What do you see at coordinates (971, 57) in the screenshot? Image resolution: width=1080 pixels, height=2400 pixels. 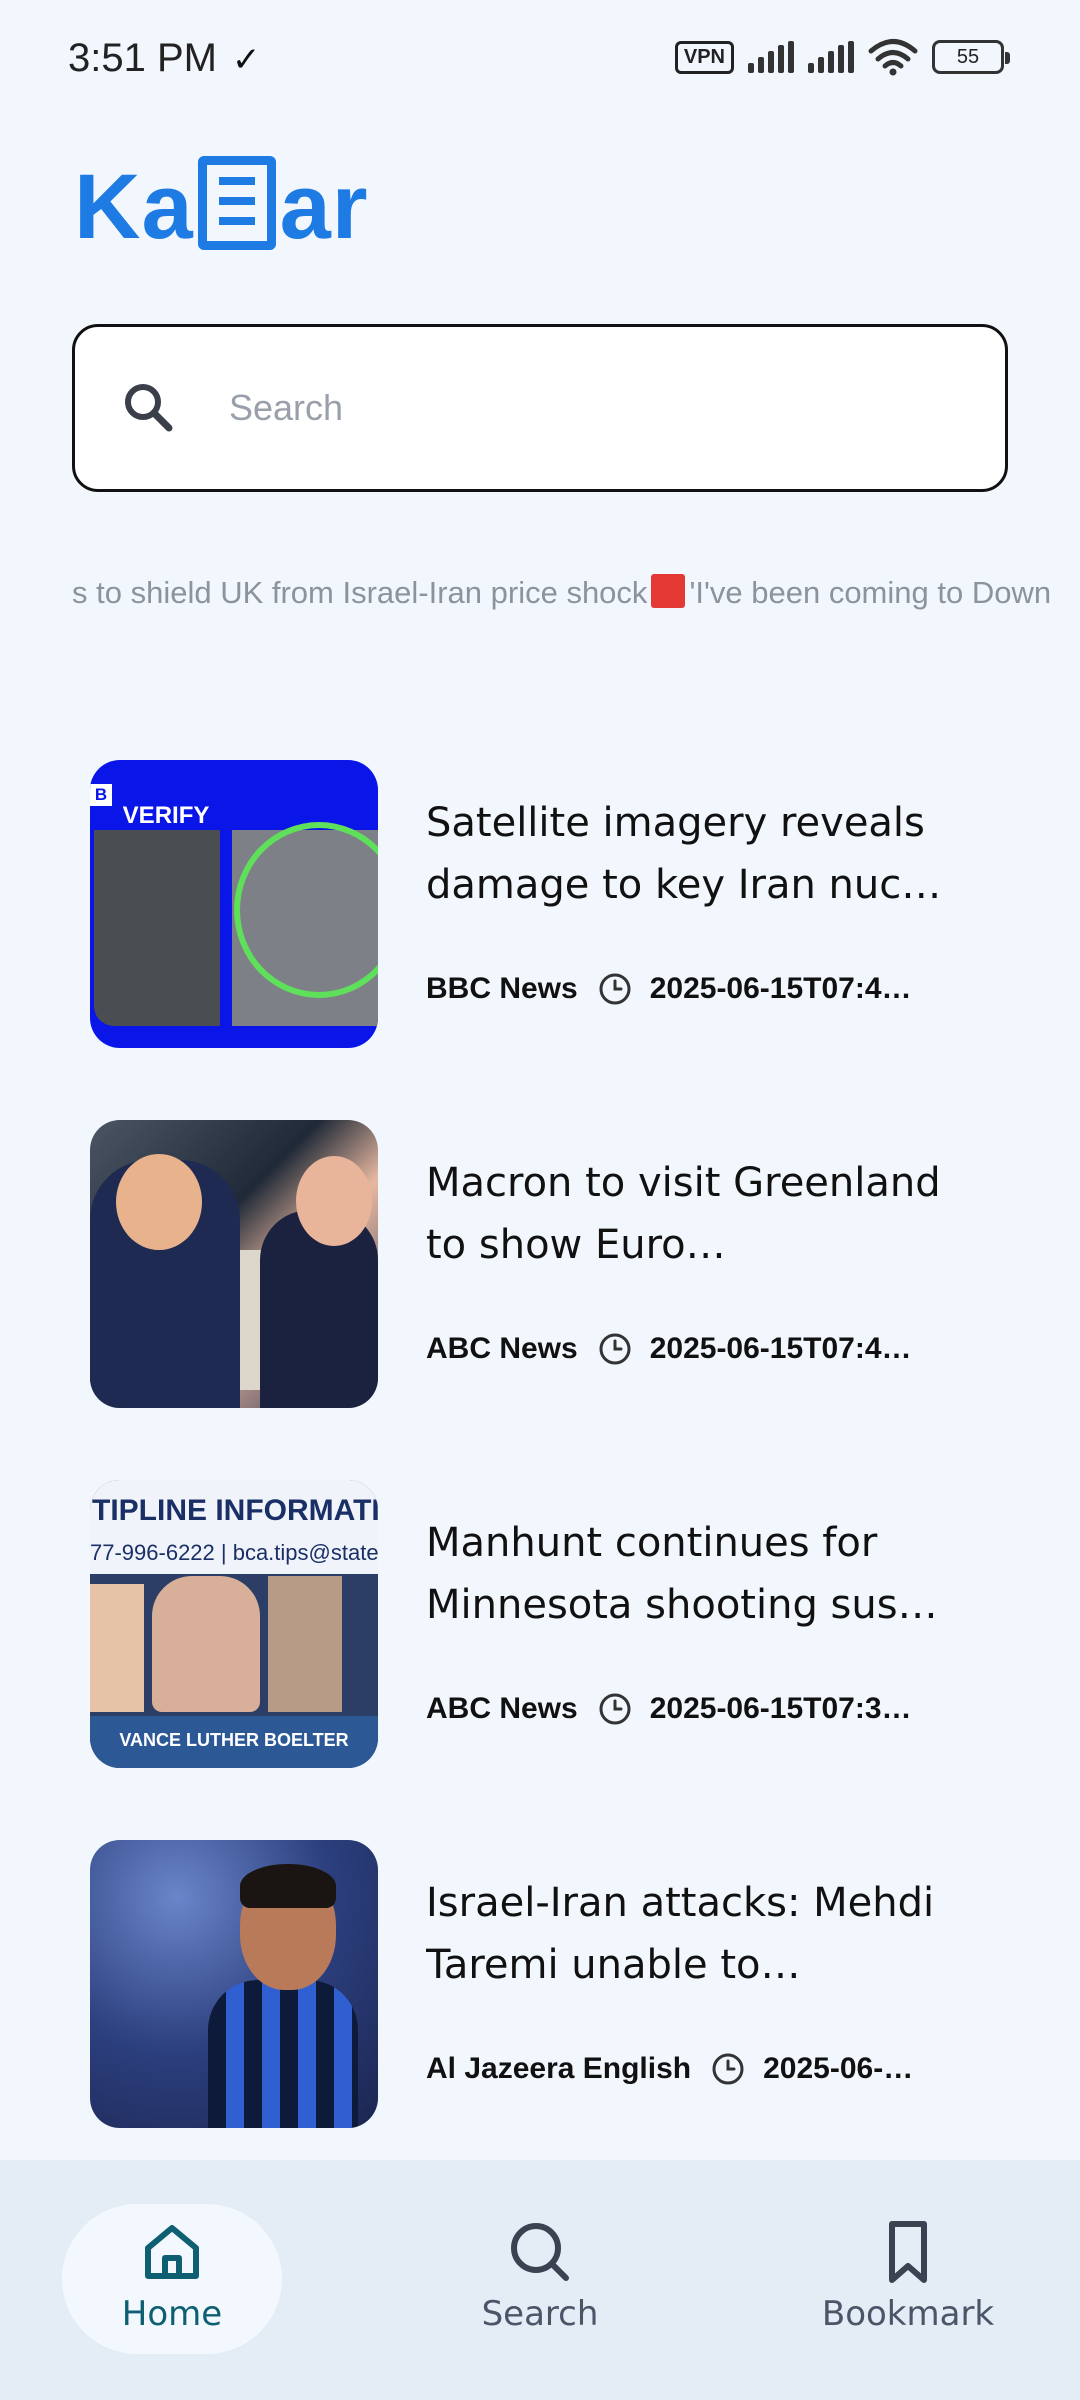 I see `battery-icon: 55` at bounding box center [971, 57].